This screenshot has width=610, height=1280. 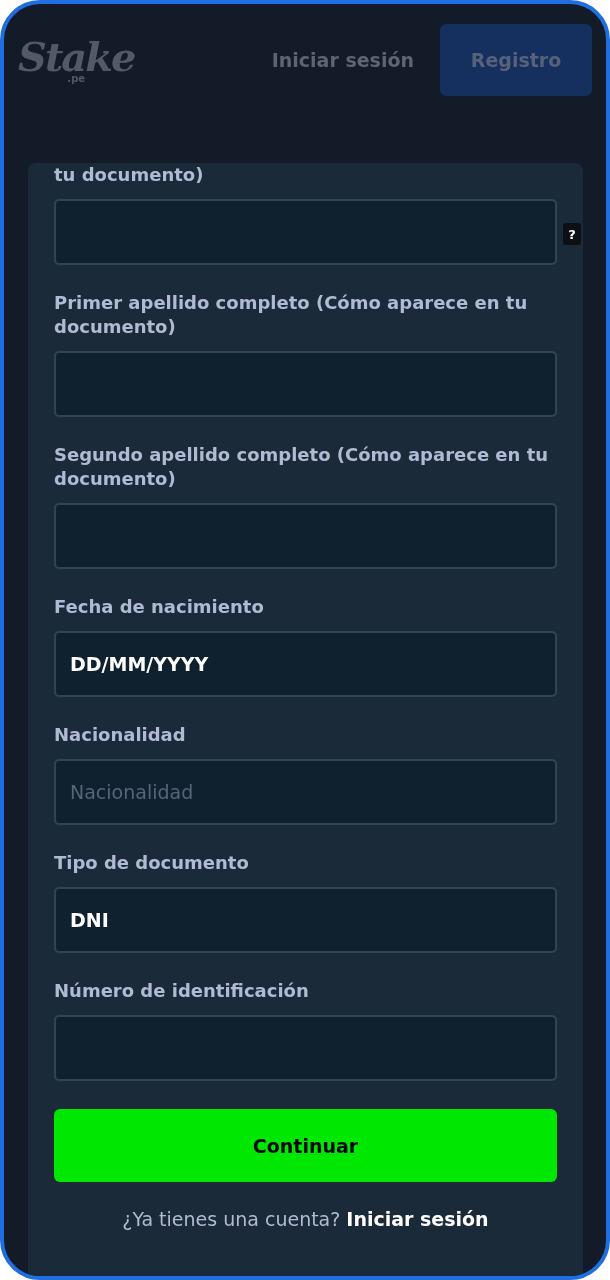 What do you see at coordinates (129, 175) in the screenshot?
I see `field-label: tu documento)` at bounding box center [129, 175].